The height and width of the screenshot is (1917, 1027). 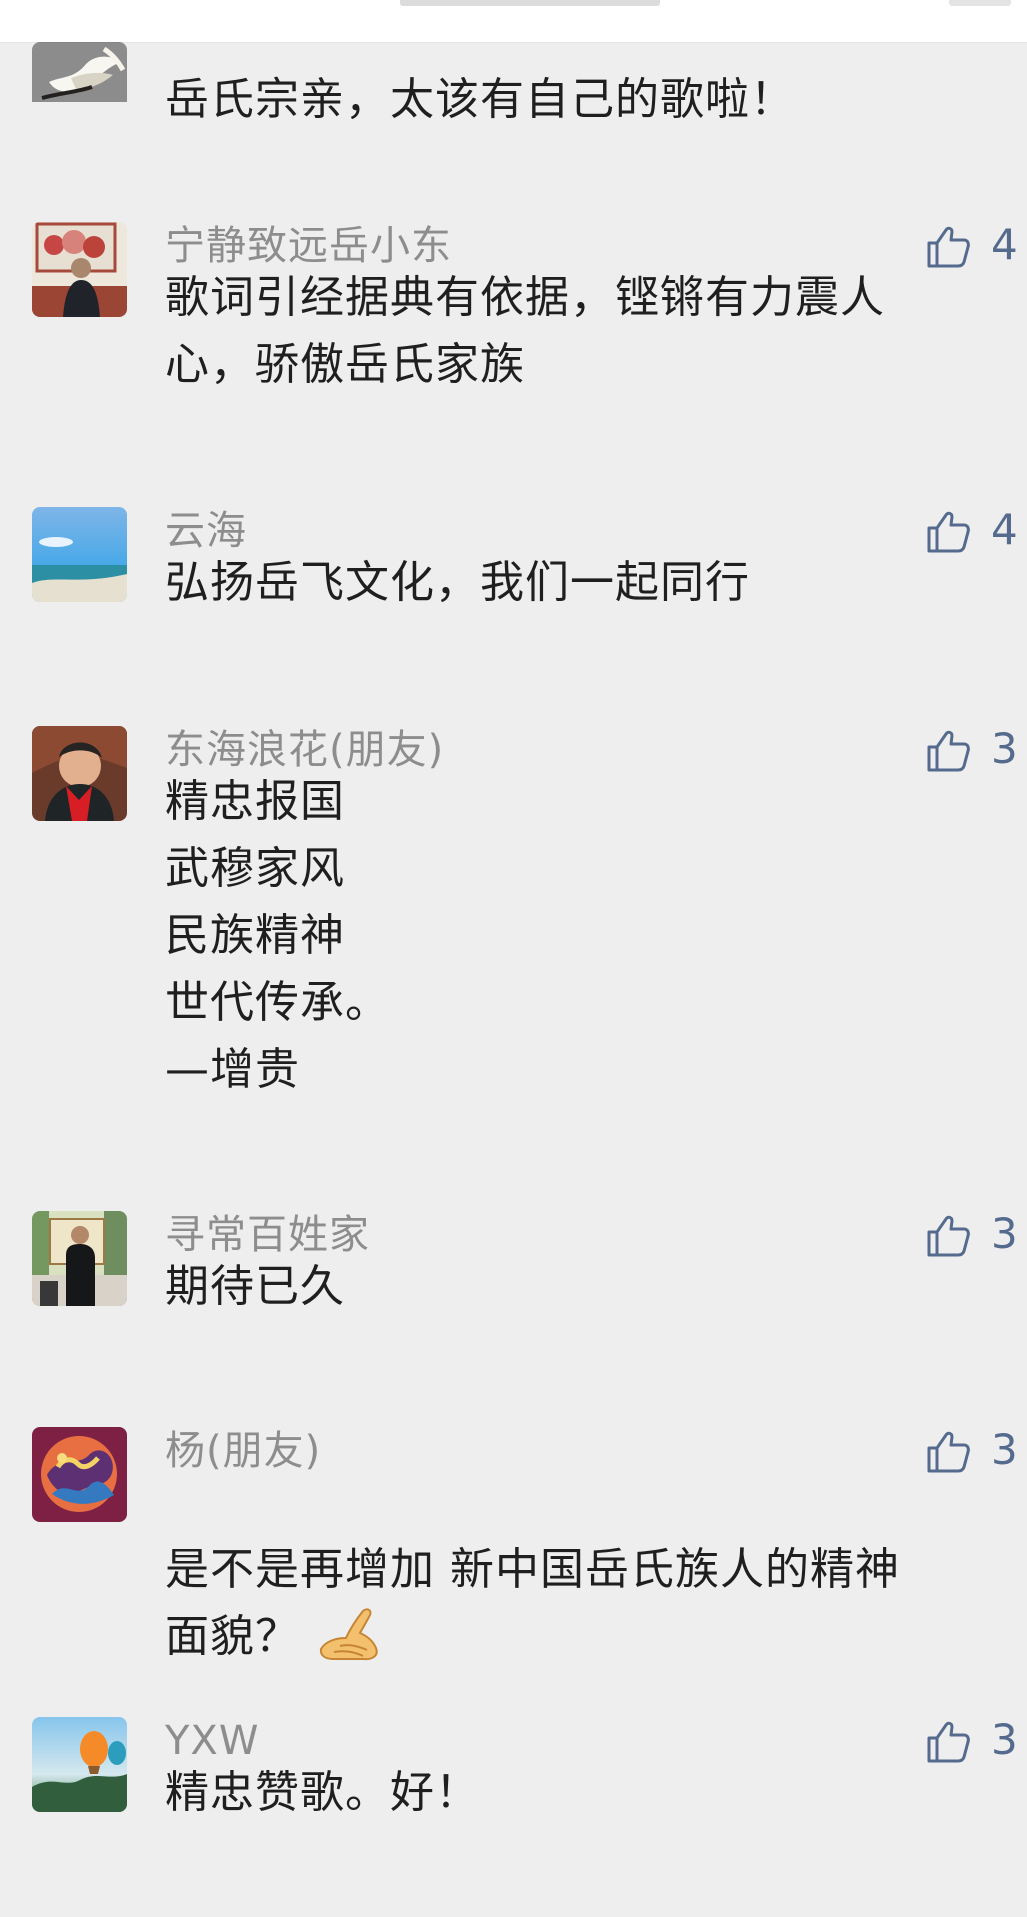 What do you see at coordinates (480, 99) in the screenshot?
I see `comment-text: 岳氏宗亲，太该有自己的歌啦！` at bounding box center [480, 99].